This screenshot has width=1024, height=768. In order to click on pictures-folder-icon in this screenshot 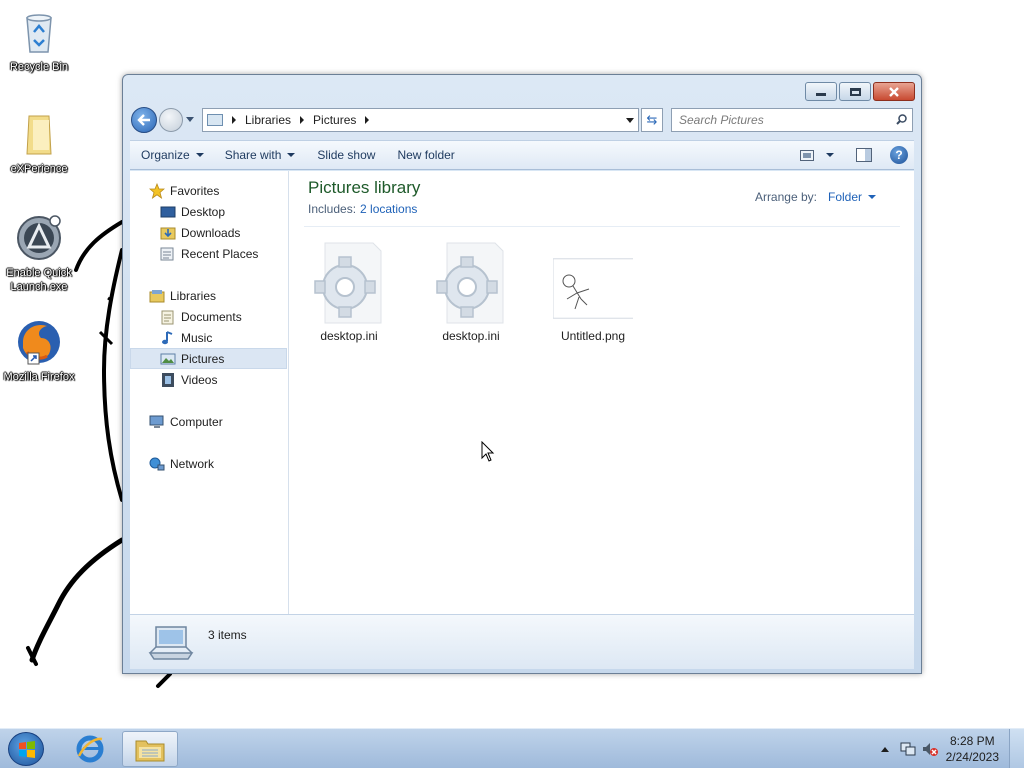, I will do `click(215, 120)`.